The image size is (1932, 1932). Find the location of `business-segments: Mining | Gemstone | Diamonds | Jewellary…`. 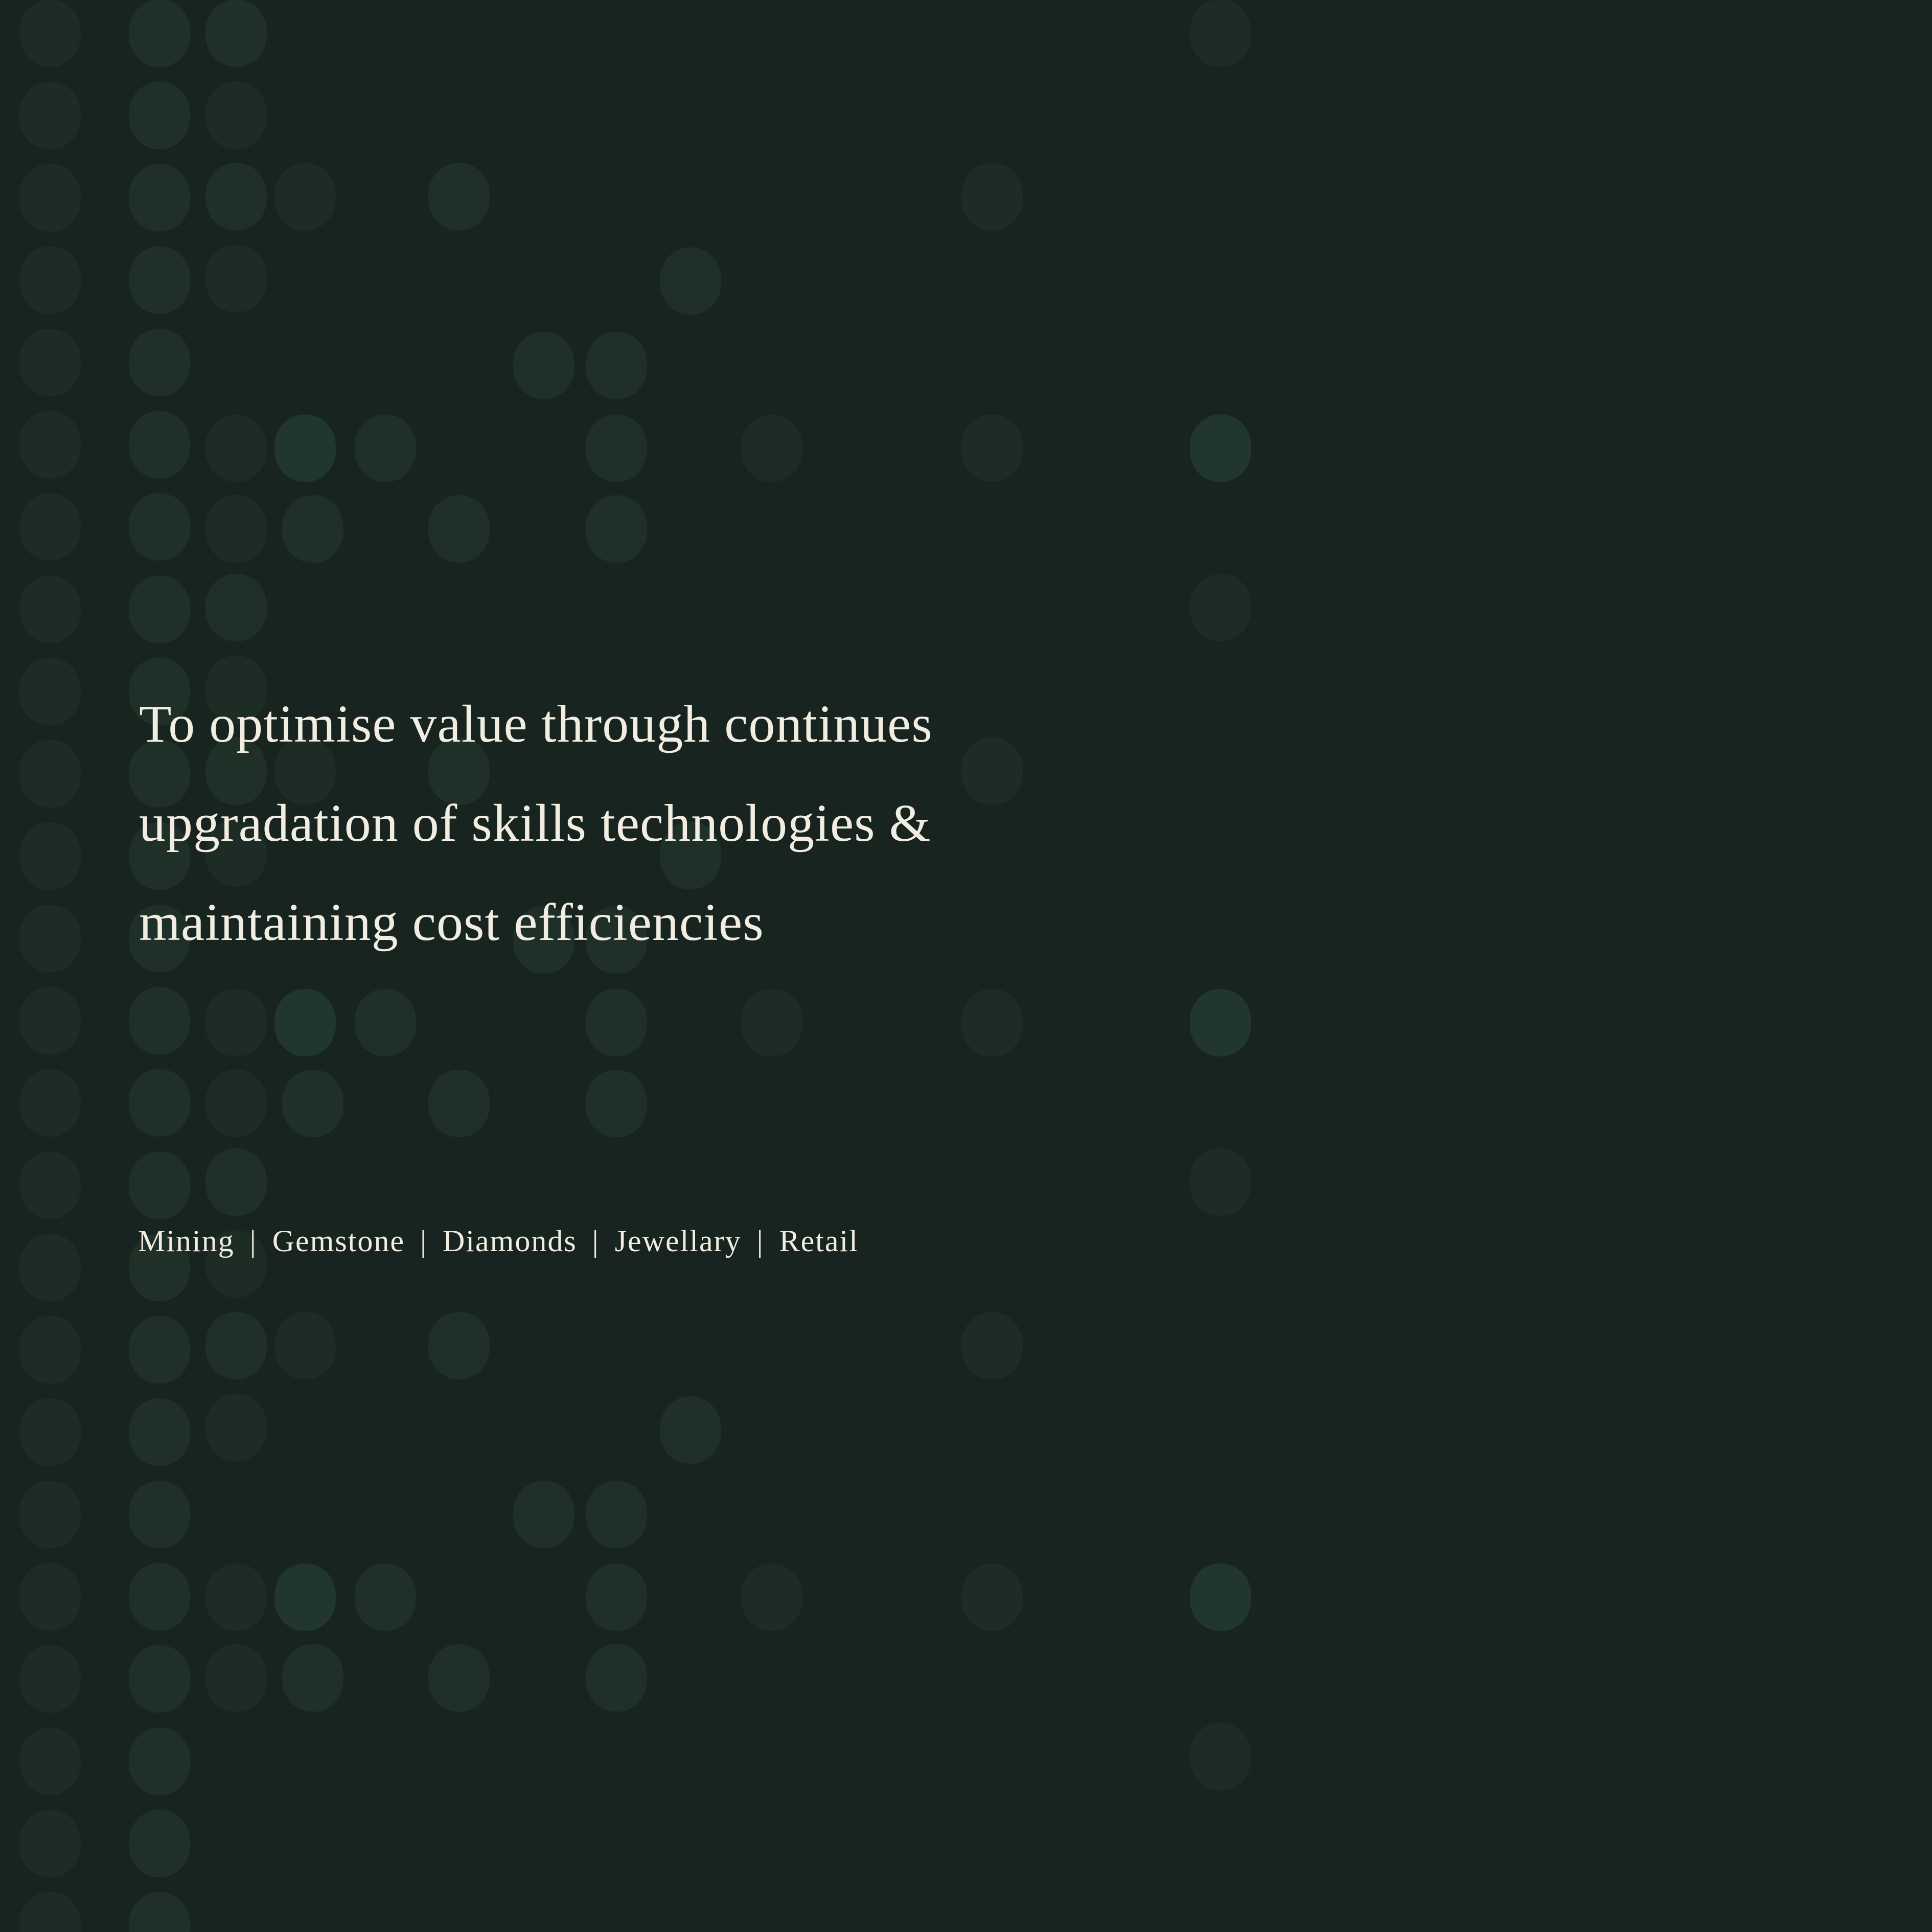

business-segments: Mining | Gemstone | Diamonds | Jewellary… is located at coordinates (498, 1241).